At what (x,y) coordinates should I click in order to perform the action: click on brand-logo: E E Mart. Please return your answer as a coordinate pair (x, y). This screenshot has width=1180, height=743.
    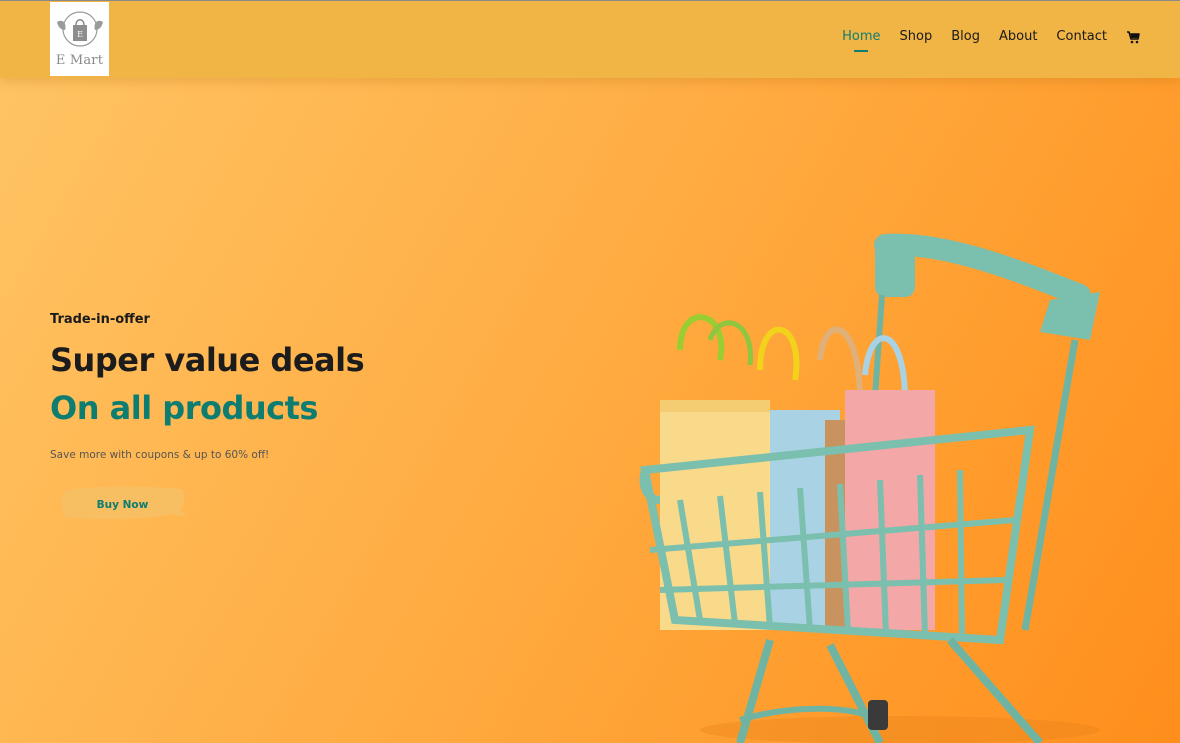
    Looking at the image, I should click on (79, 39).